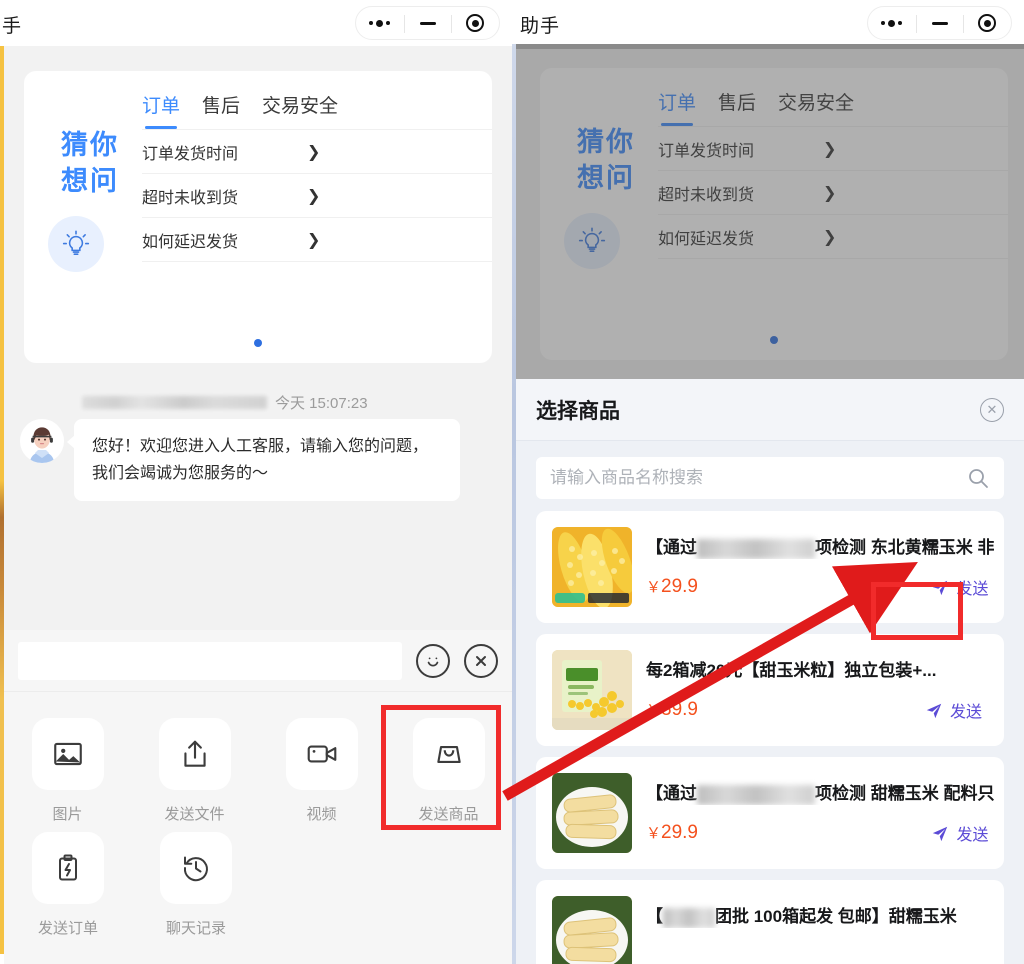 The height and width of the screenshot is (964, 1024). What do you see at coordinates (992, 409) in the screenshot?
I see `close-icon: ✕` at bounding box center [992, 409].